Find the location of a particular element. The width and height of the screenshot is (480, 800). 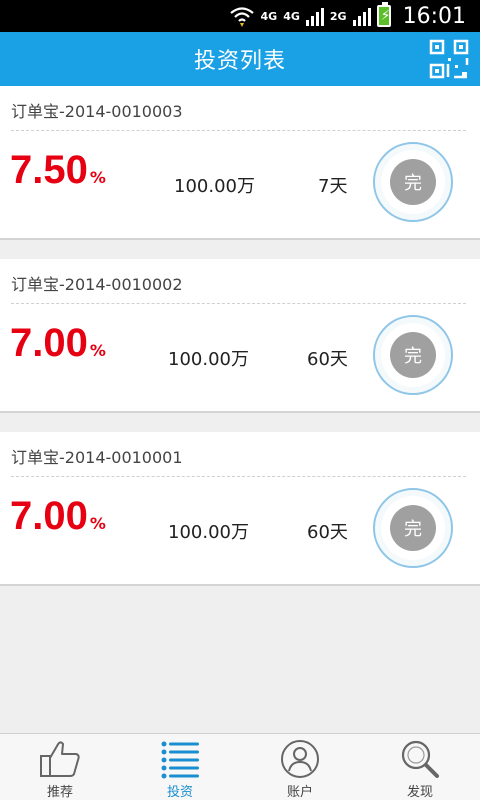

app-header: 投资列表 is located at coordinates (240, 59).